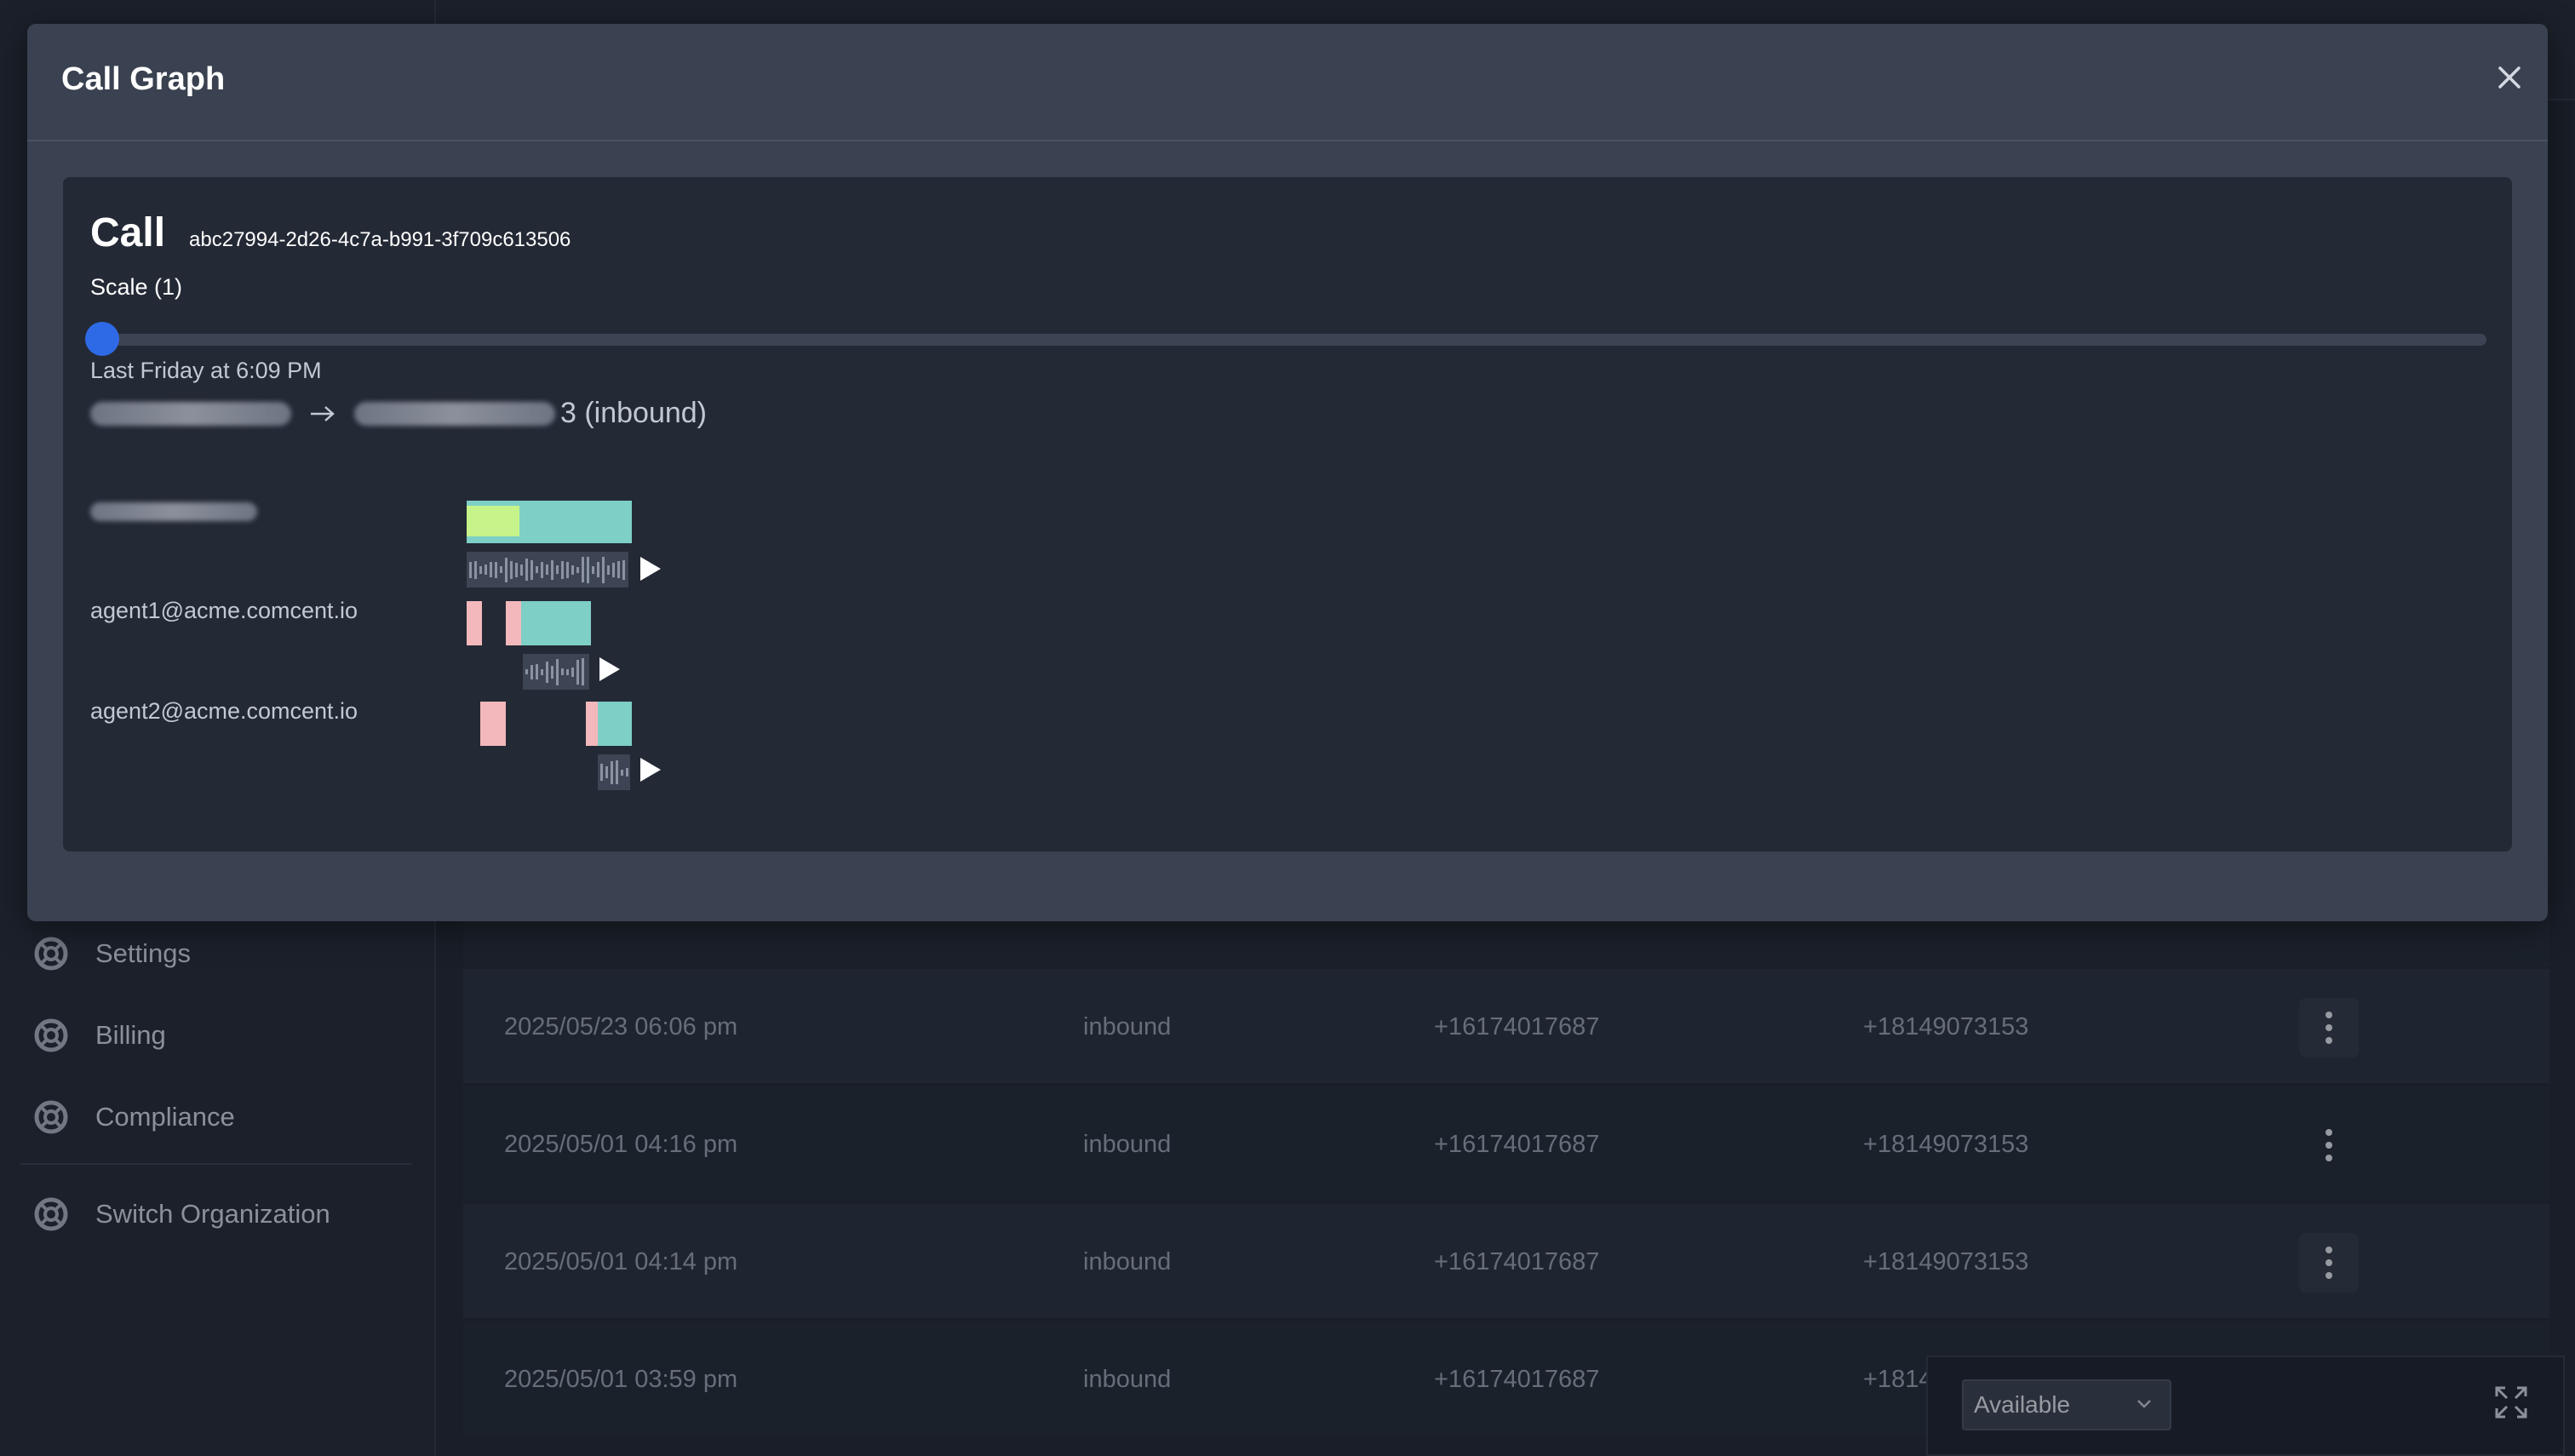 Image resolution: width=2575 pixels, height=1456 pixels. I want to click on arrow-right-icon, so click(323, 413).